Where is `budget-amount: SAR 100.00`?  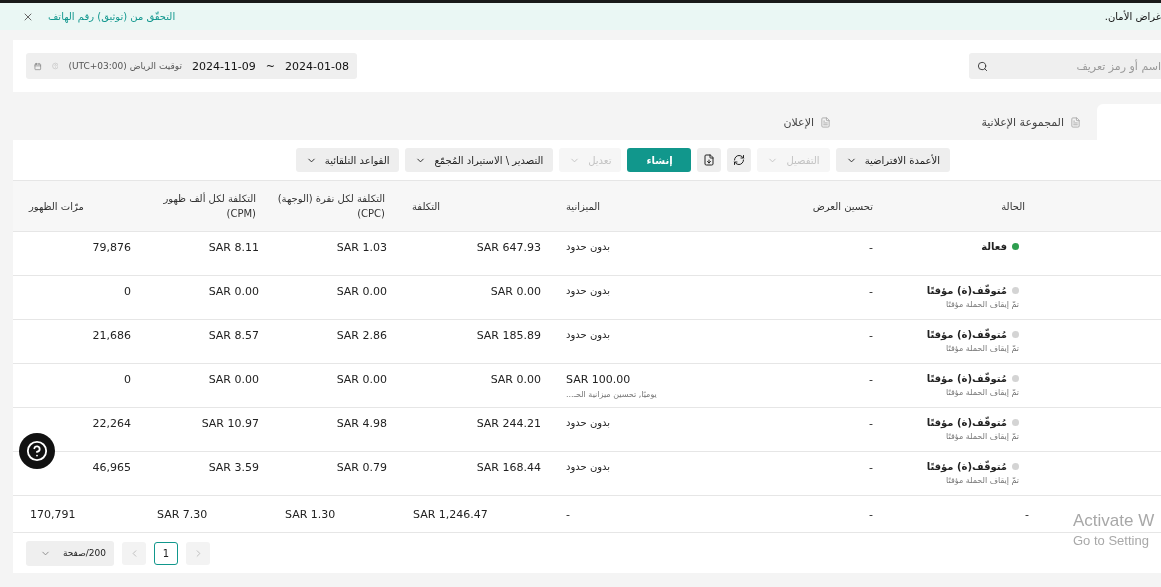 budget-amount: SAR 100.00 is located at coordinates (598, 379).